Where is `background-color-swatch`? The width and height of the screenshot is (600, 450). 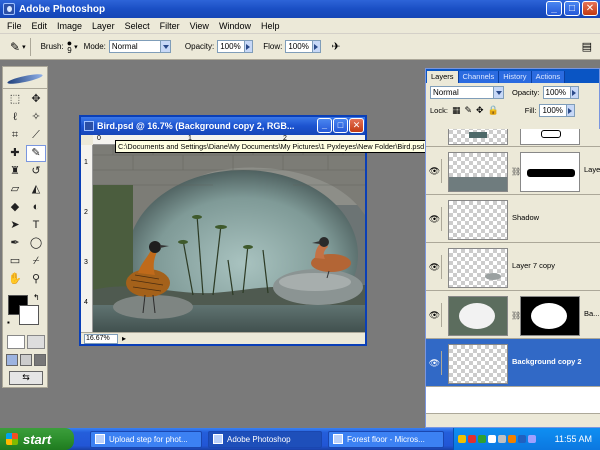 background-color-swatch is located at coordinates (29, 315).